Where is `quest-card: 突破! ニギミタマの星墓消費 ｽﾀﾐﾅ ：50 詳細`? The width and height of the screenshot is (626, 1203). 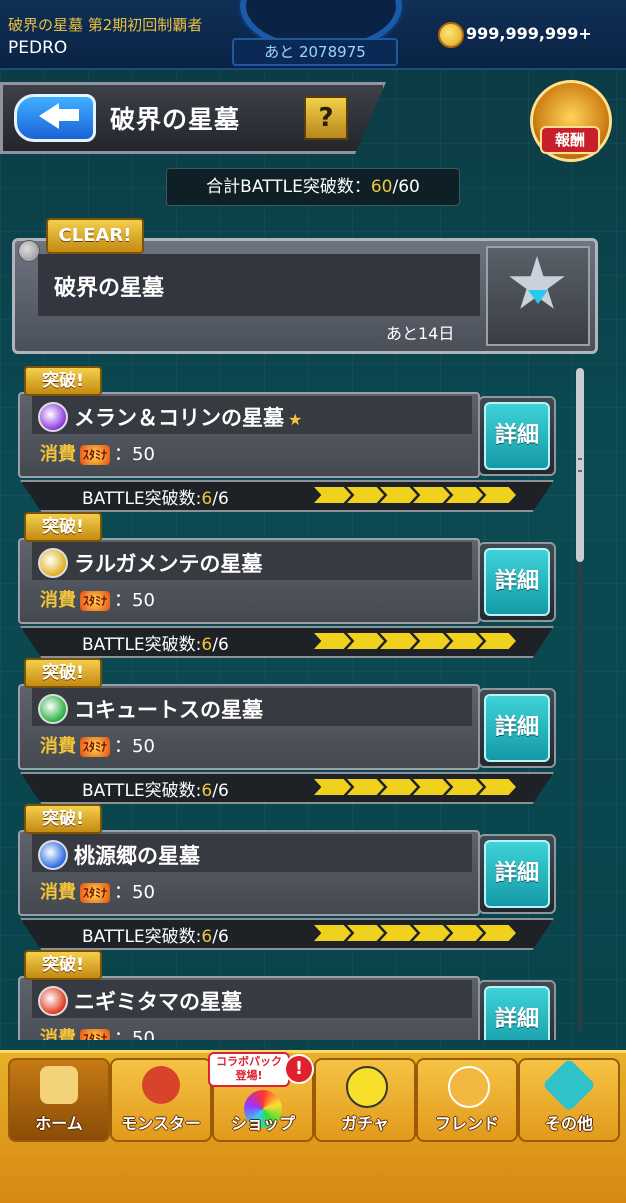
quest-card: 突破! ニギミタマの星墓消費 ｽﾀﾐﾅ ：50 詳細 is located at coordinates (288, 995).